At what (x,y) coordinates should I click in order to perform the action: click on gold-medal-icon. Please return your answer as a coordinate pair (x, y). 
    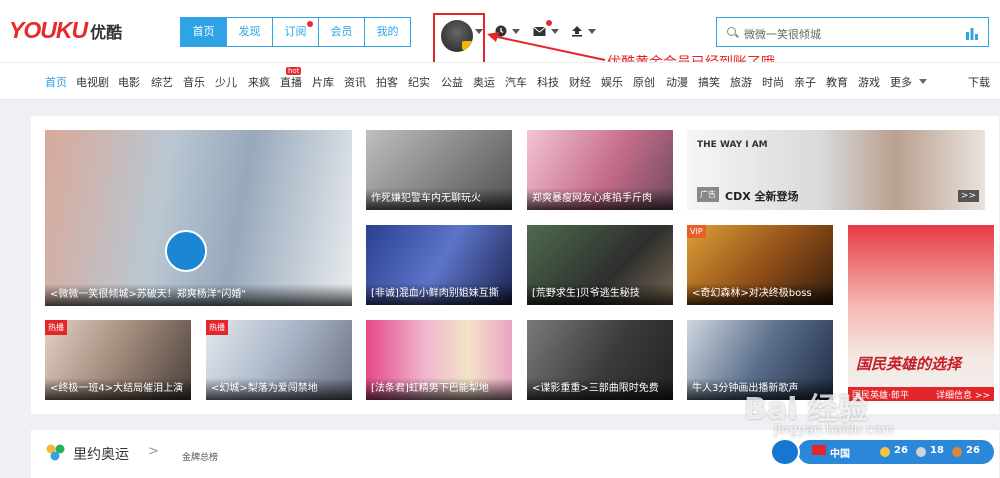
    Looking at the image, I should click on (885, 452).